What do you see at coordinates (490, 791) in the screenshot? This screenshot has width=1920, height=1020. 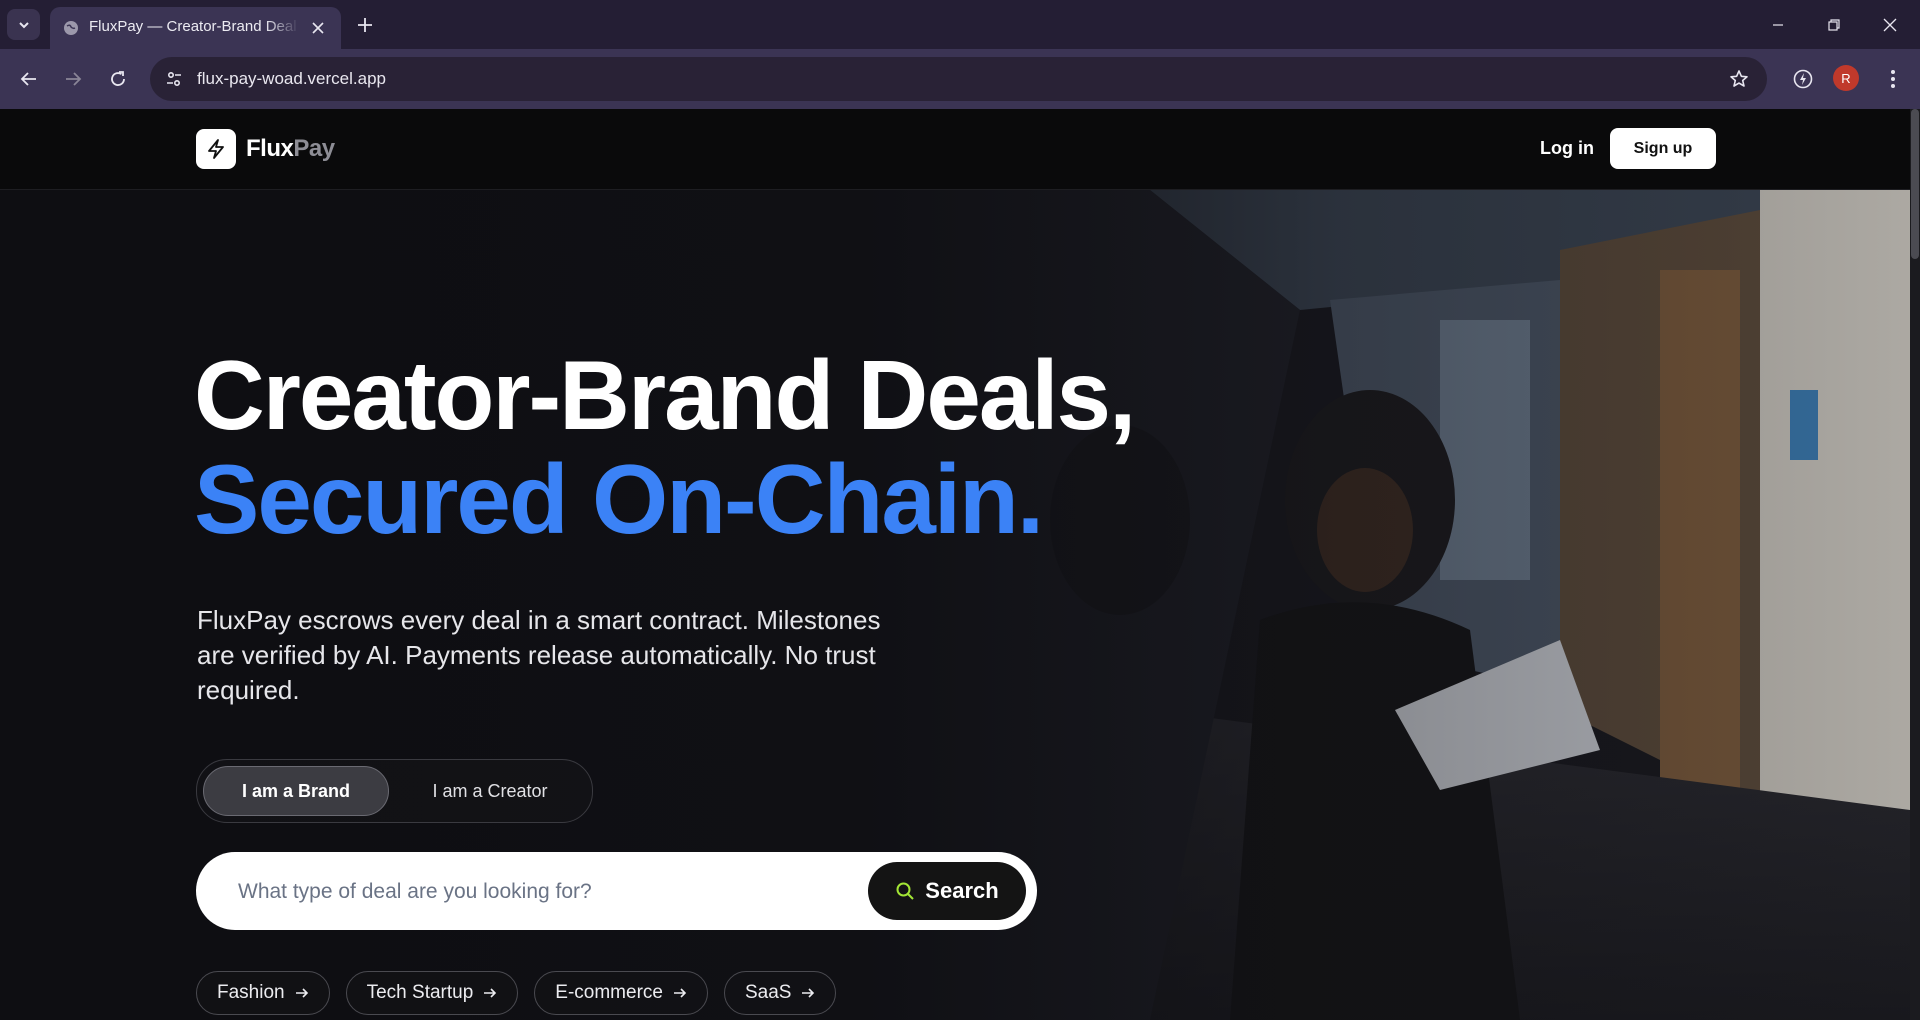 I see `role-option-creator: I am a Creator` at bounding box center [490, 791].